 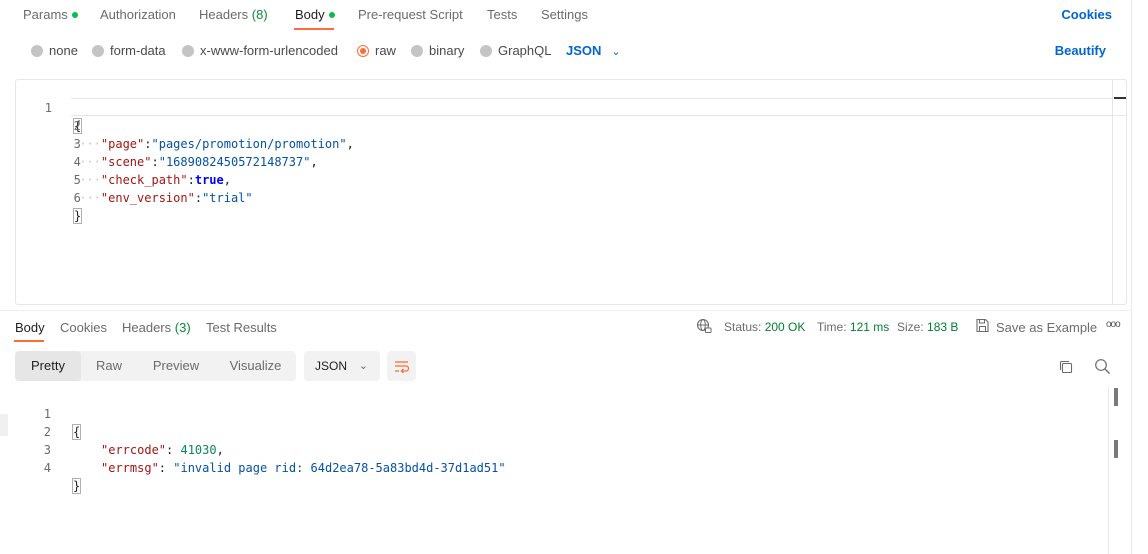 I want to click on radio-form-data-label: form-data, so click(x=138, y=50).